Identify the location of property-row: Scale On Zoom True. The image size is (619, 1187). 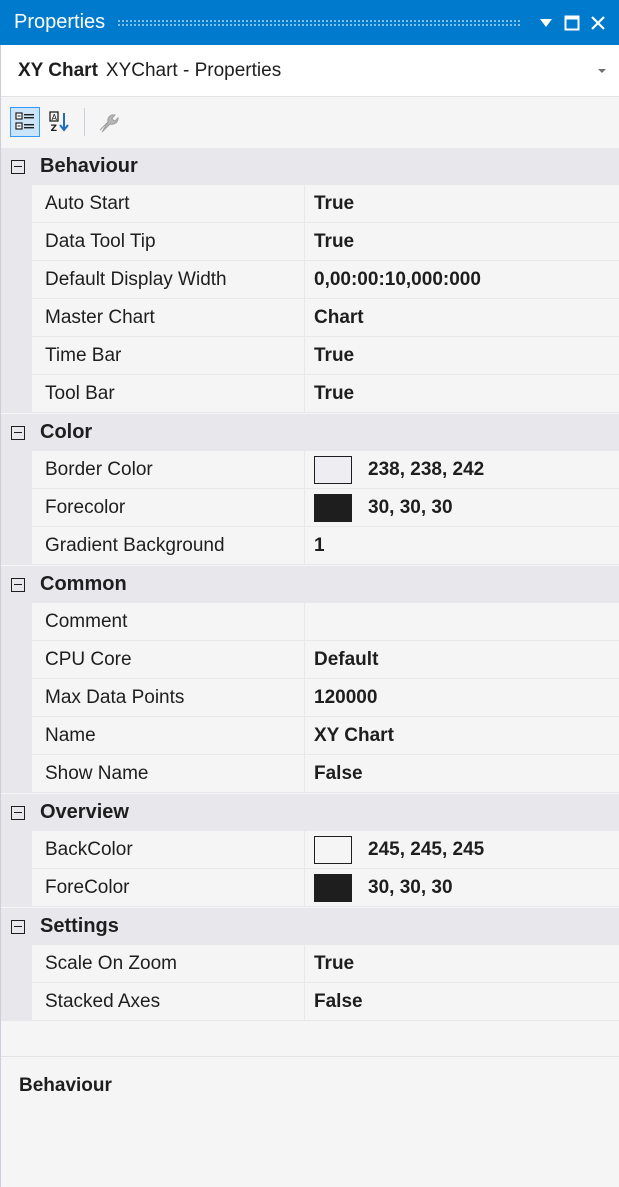
(309, 964).